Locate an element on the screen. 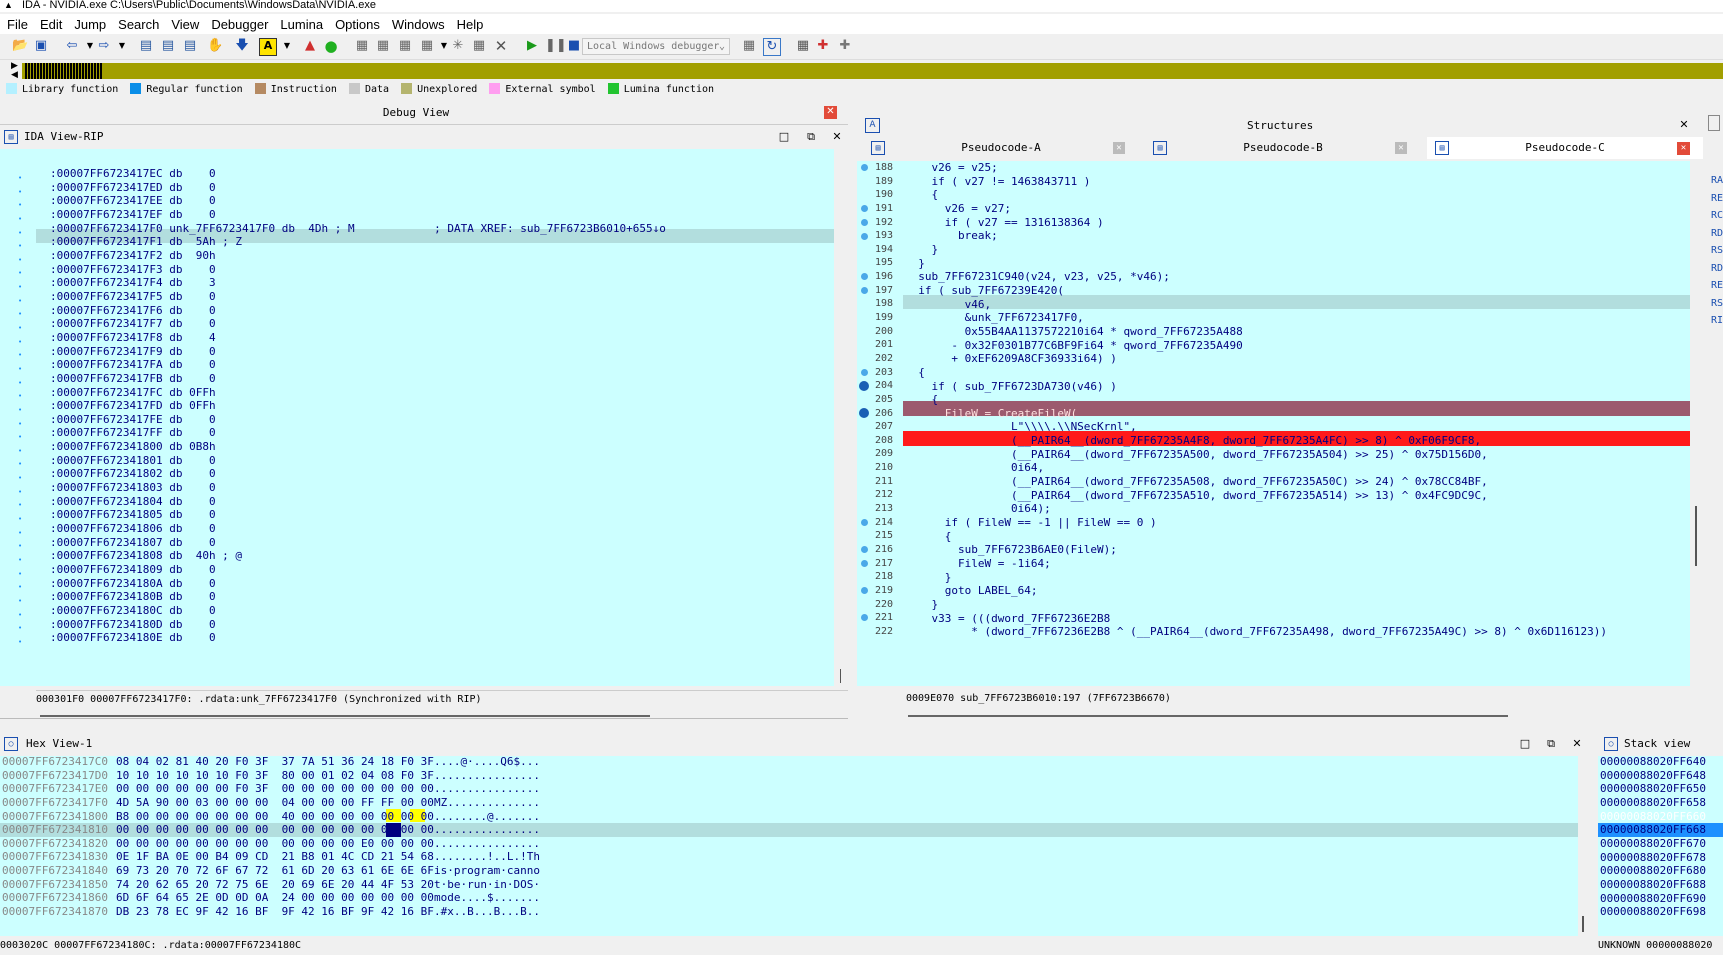 This screenshot has height=955, width=1723. disasm-line: :00007FF6723417ED db 0 is located at coordinates (358, 188).